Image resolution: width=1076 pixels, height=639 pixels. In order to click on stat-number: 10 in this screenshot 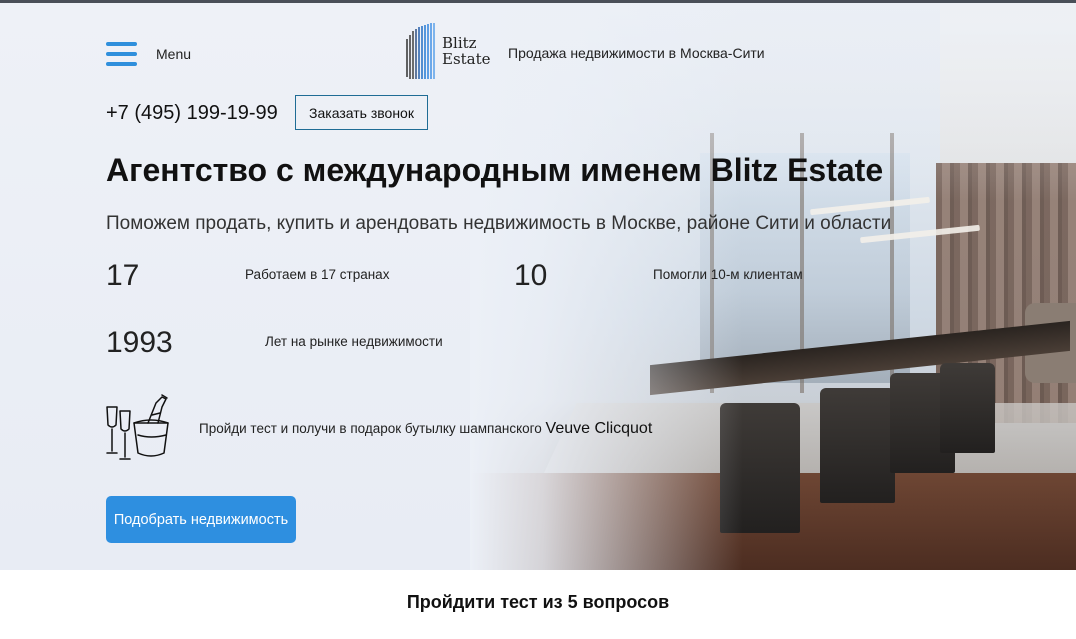, I will do `click(531, 275)`.